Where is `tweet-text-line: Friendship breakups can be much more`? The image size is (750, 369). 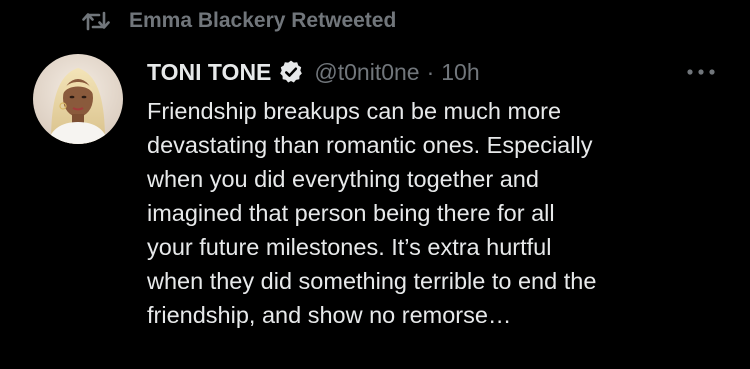
tweet-text-line: Friendship breakups can be much more is located at coordinates (354, 111).